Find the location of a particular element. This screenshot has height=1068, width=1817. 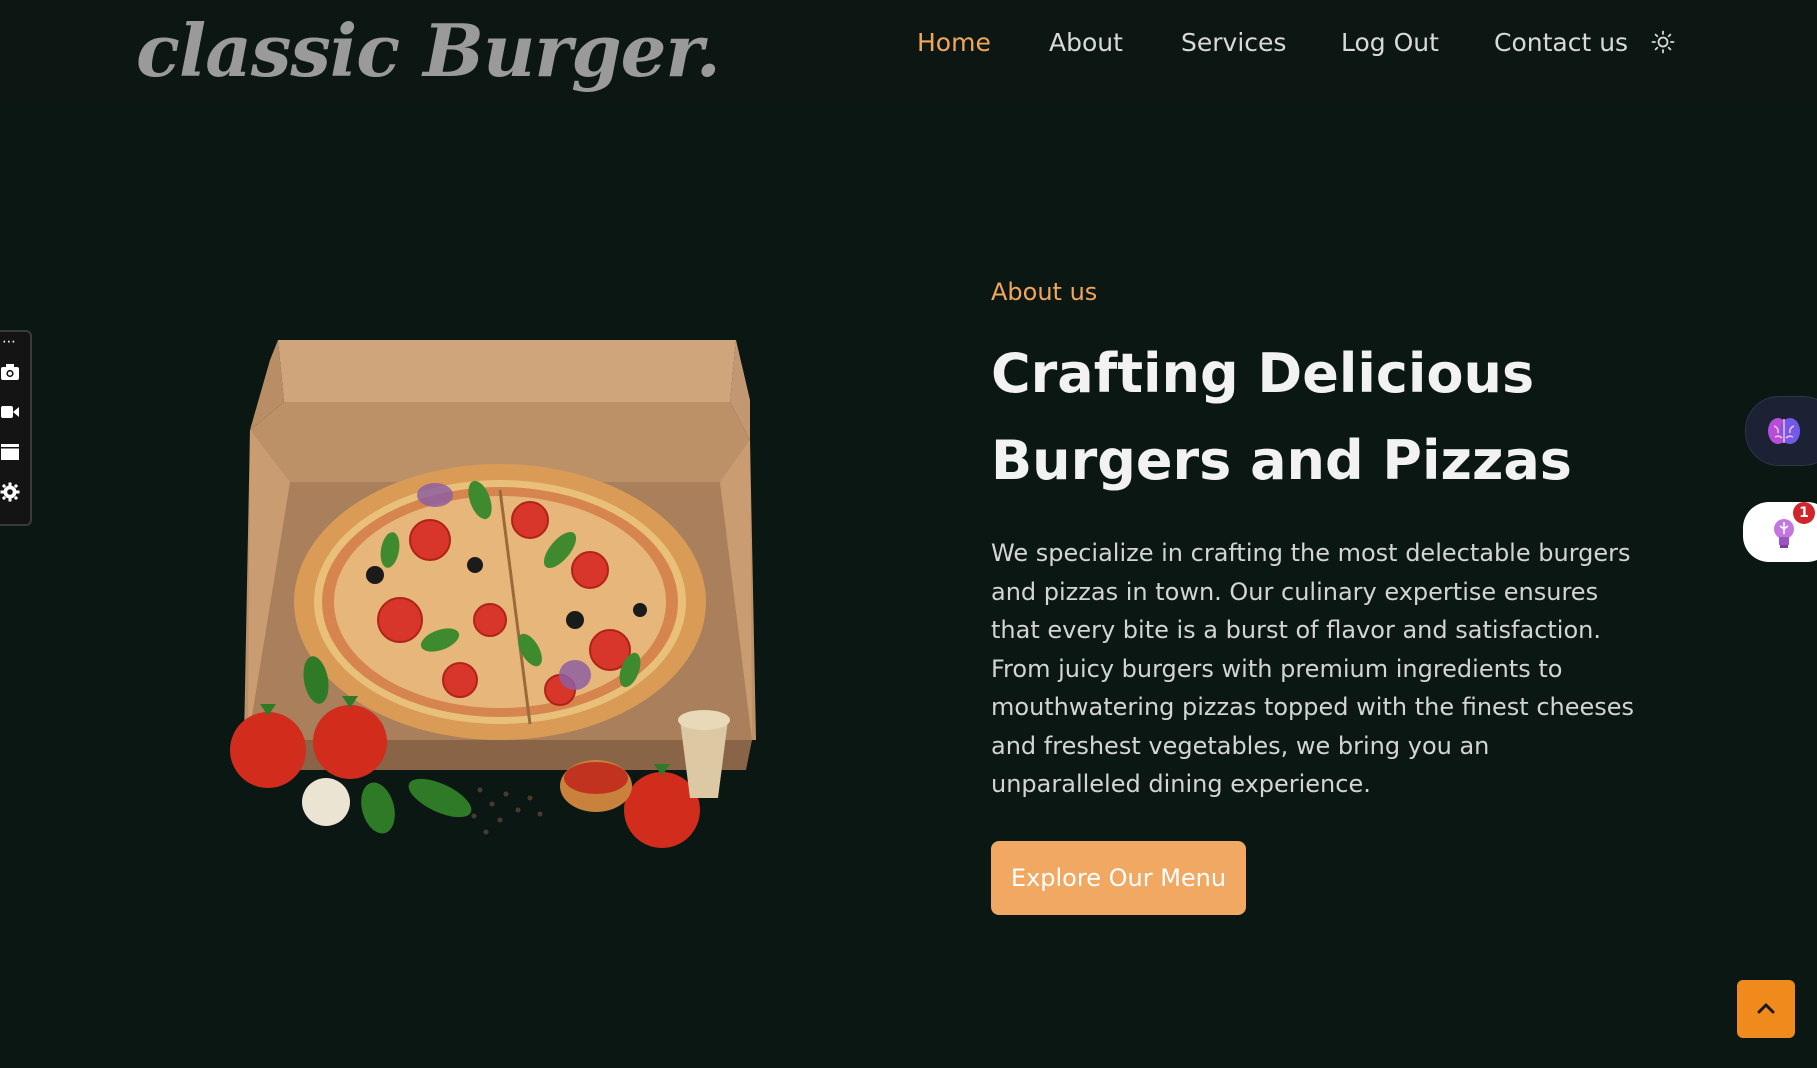

pizza-box-image is located at coordinates (493, 594).